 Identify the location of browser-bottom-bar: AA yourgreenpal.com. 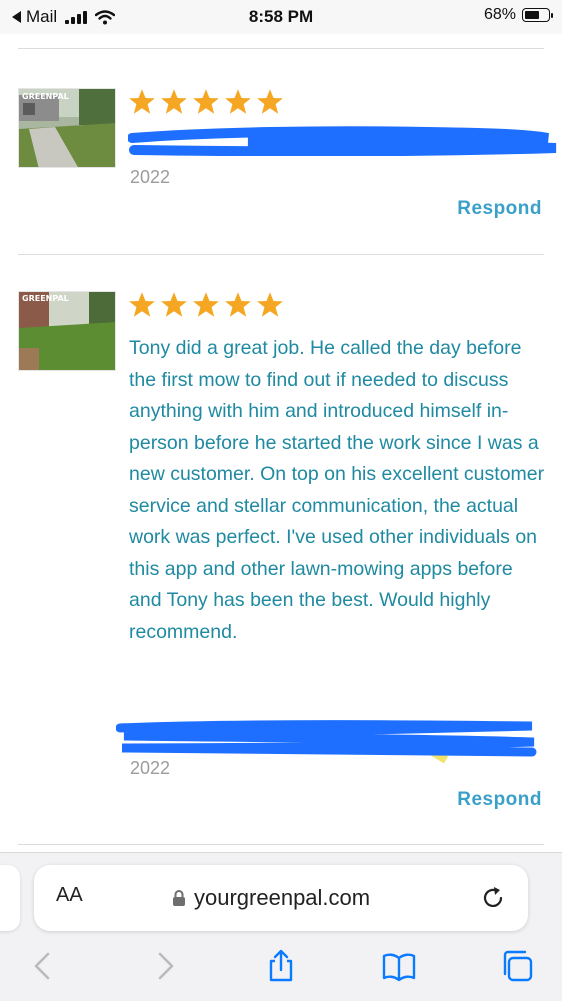
(281, 926).